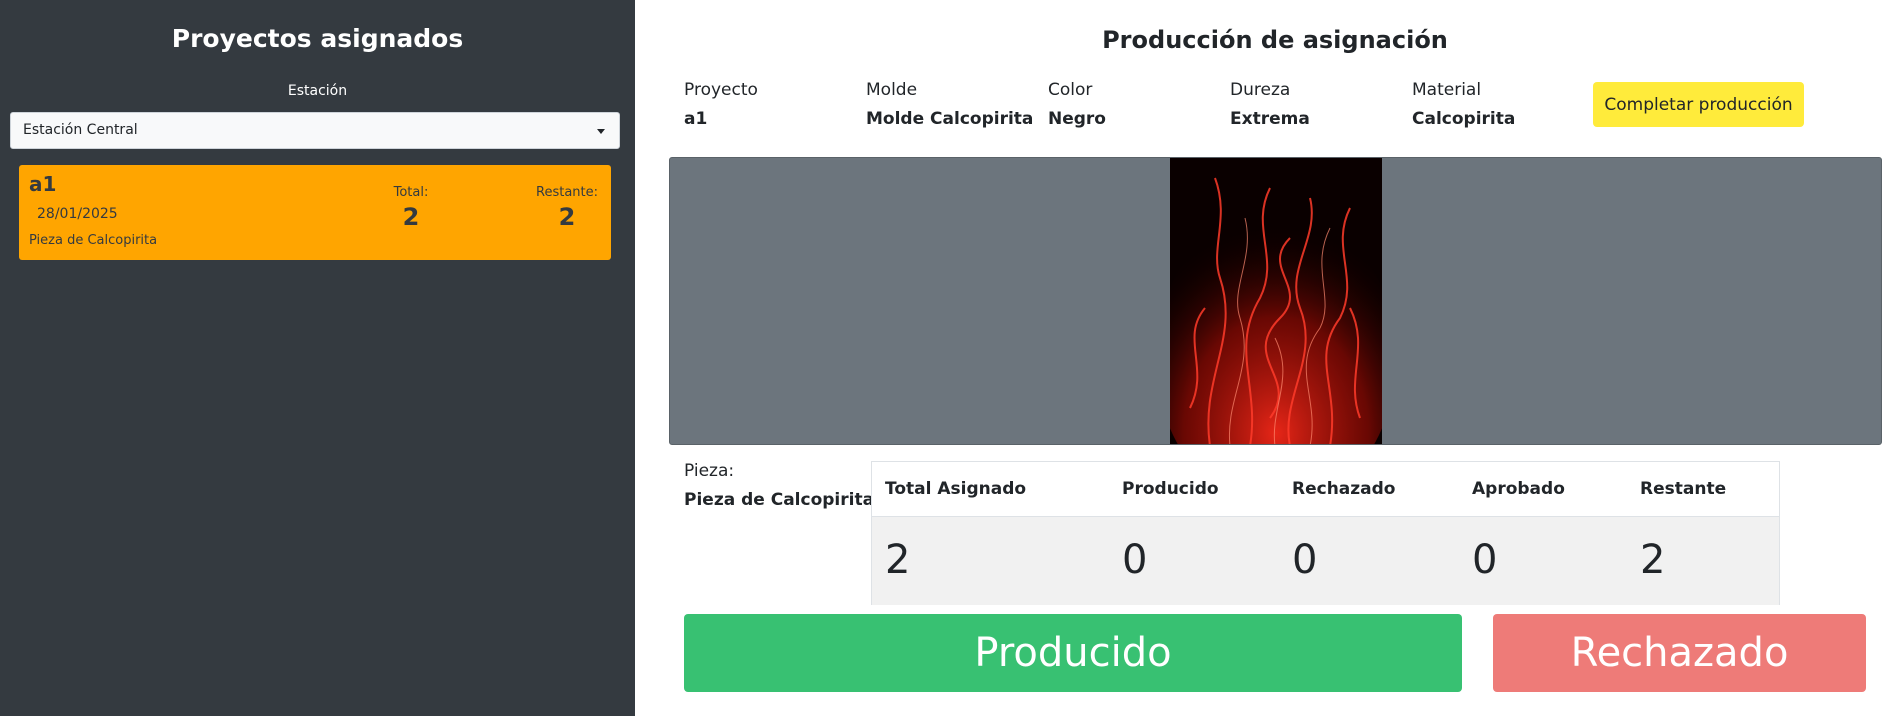 The width and height of the screenshot is (1896, 716). What do you see at coordinates (892, 90) in the screenshot?
I see `info-mold-label: Molde` at bounding box center [892, 90].